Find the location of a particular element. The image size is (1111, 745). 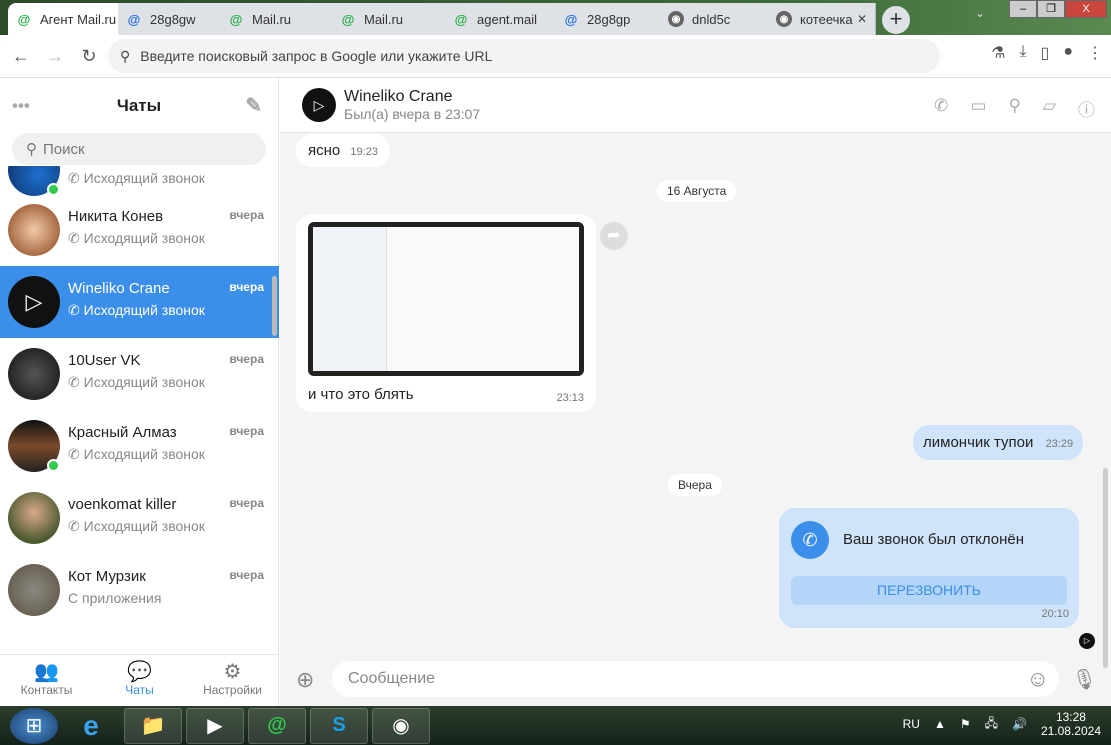

folder-icon: ▱ is located at coordinates (1049, 108).